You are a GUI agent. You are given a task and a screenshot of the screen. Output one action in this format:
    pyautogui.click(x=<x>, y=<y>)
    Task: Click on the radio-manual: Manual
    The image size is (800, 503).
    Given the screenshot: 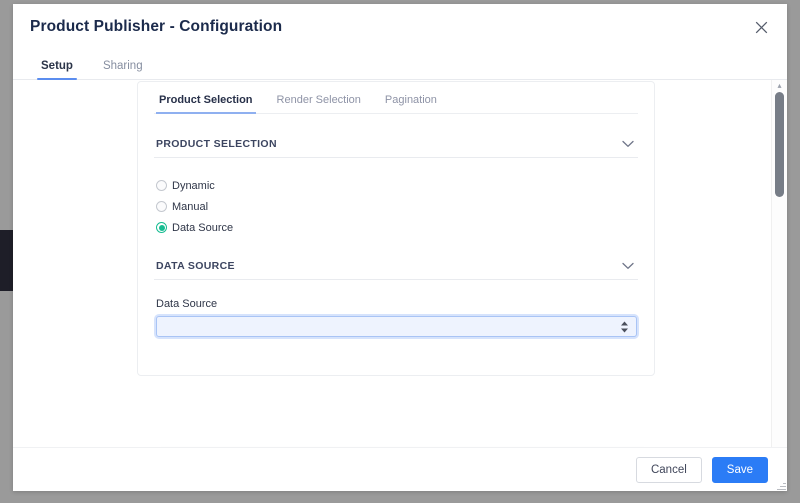 What is the action you would take?
    pyautogui.click(x=397, y=206)
    